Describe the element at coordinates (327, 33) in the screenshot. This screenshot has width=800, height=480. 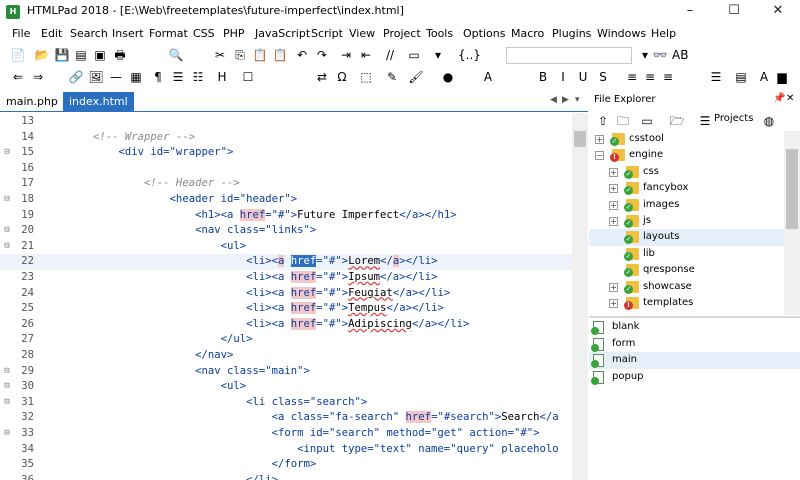
I see `menu-script: Script` at that location.